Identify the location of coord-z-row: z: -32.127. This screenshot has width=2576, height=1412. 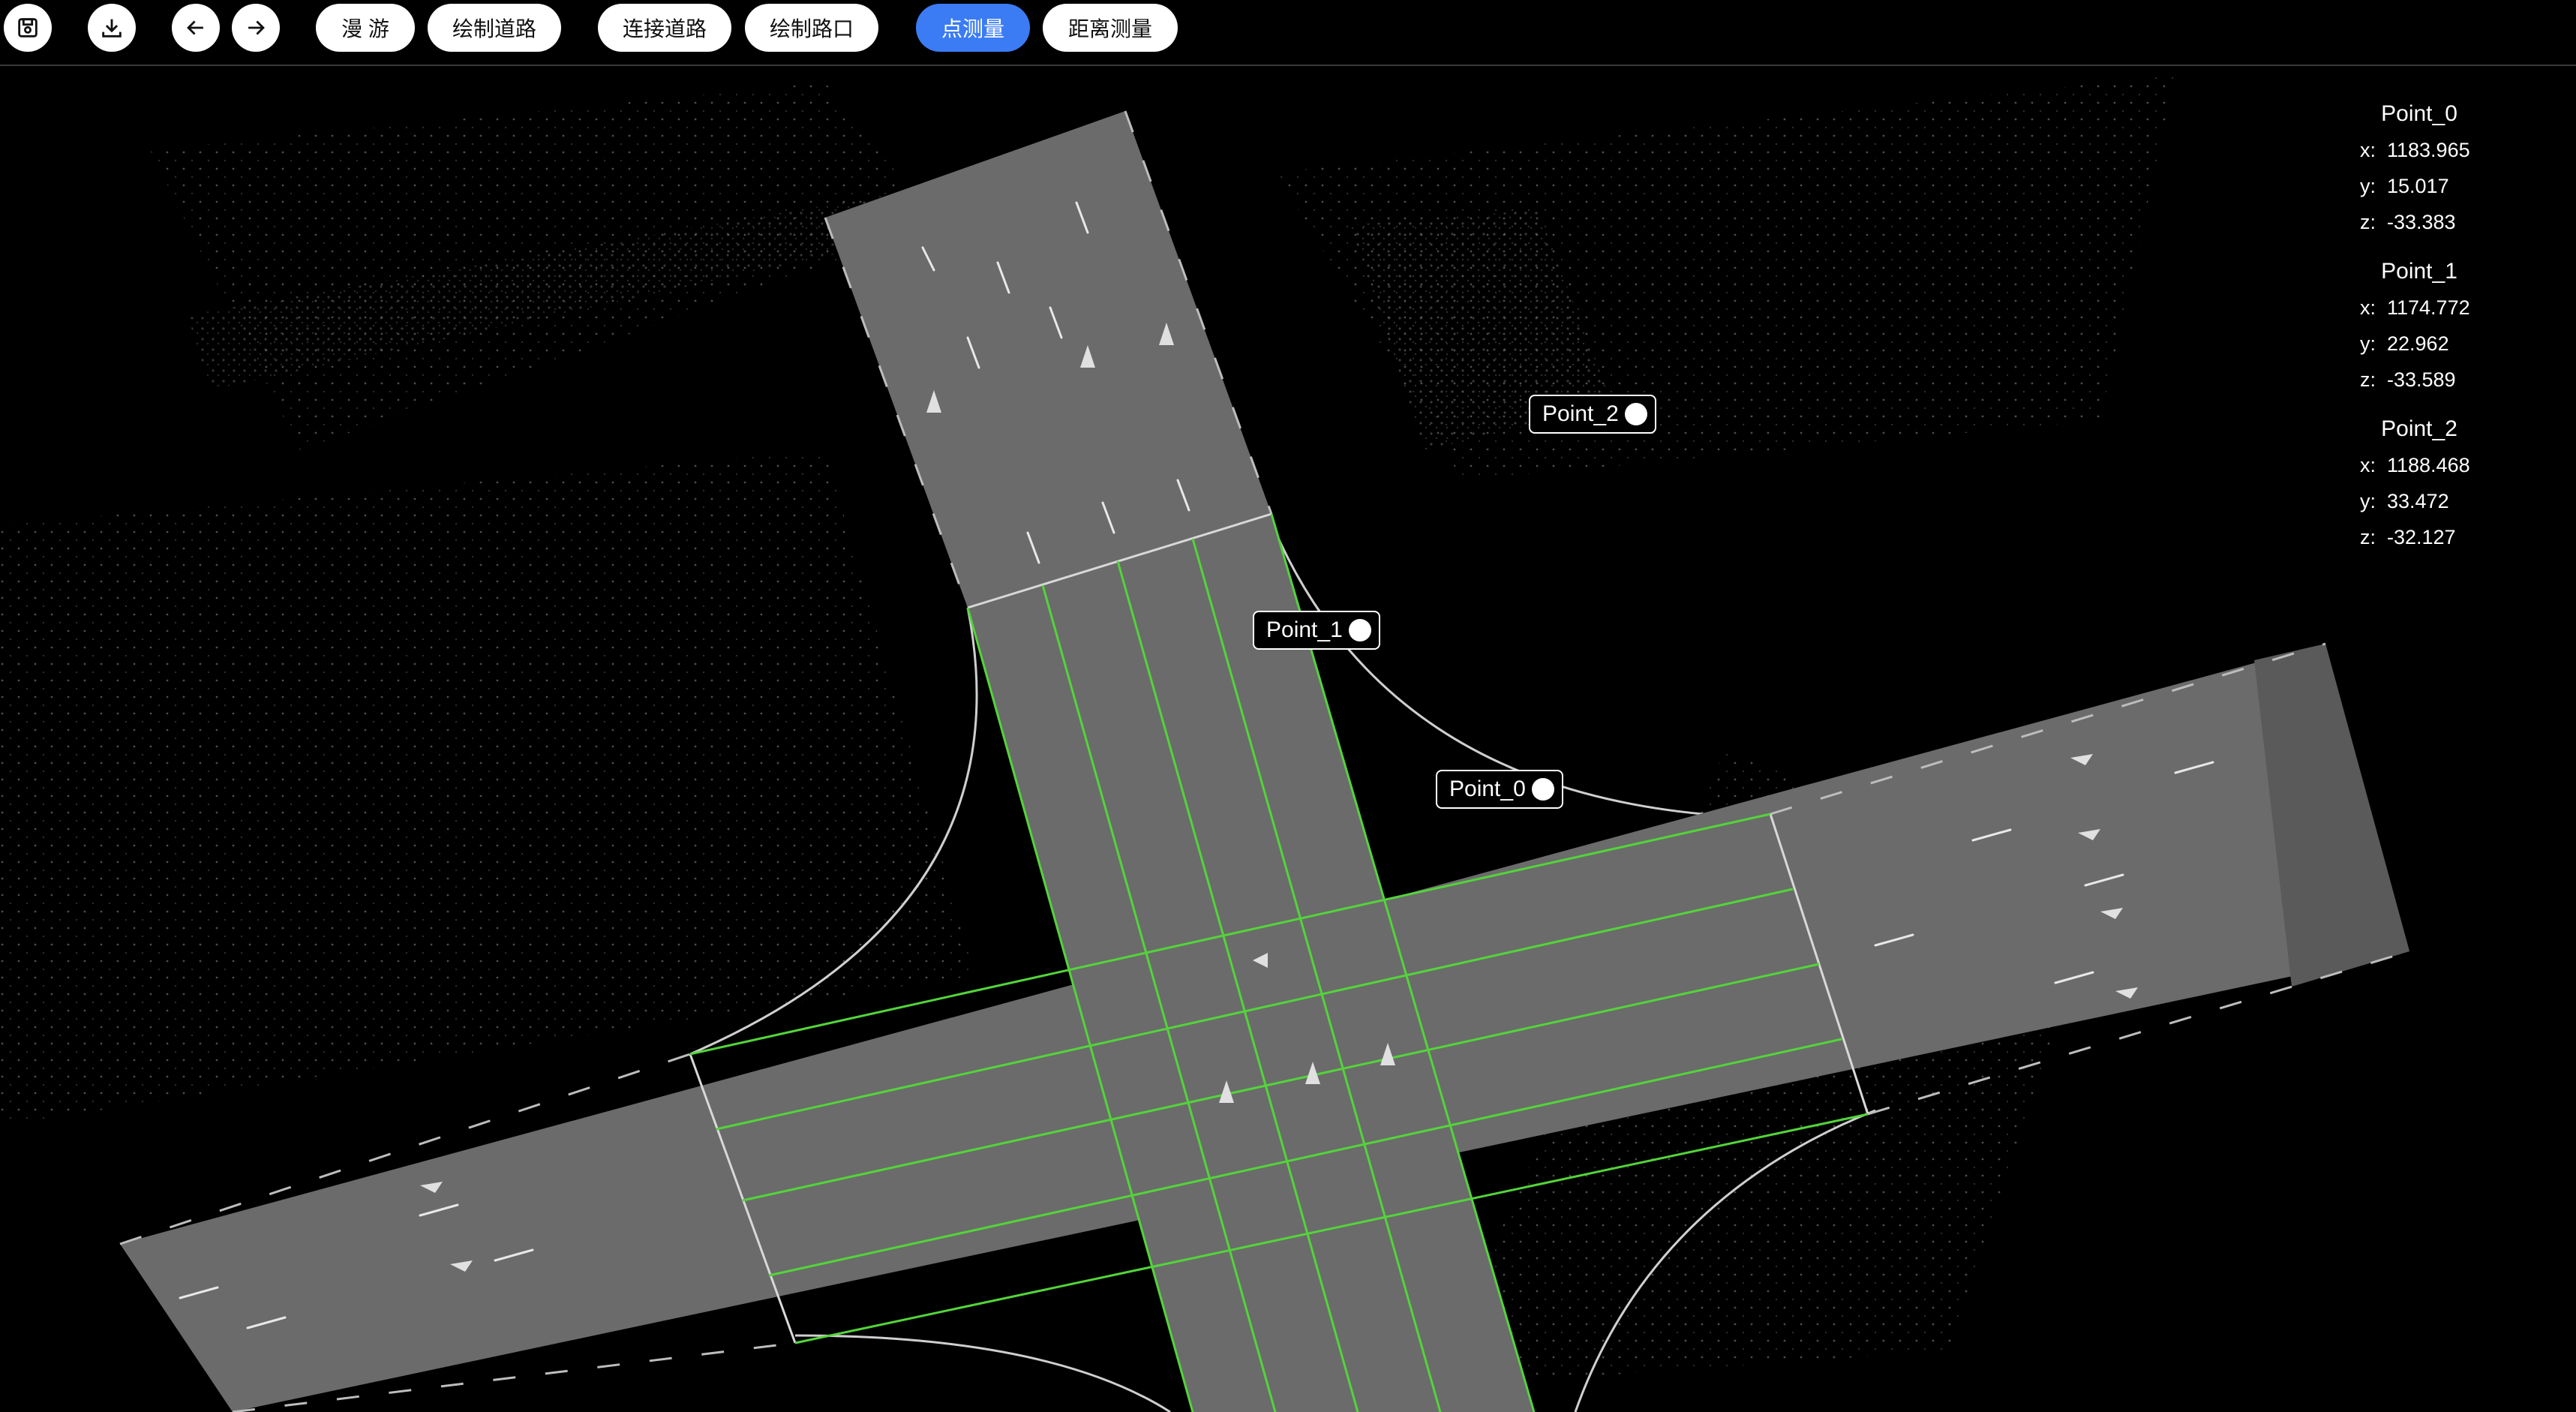
(2408, 537).